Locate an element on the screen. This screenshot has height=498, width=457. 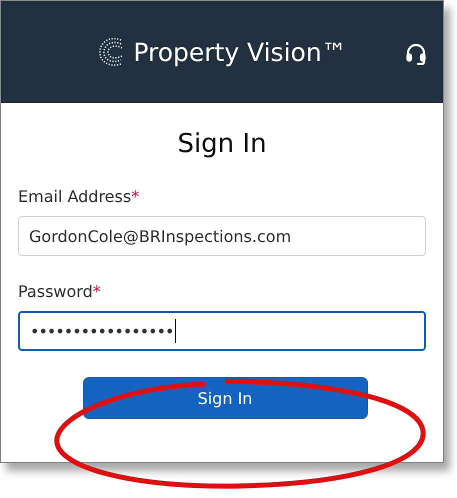
input-field: GordonCole@BRInspections.com is located at coordinates (222, 236).